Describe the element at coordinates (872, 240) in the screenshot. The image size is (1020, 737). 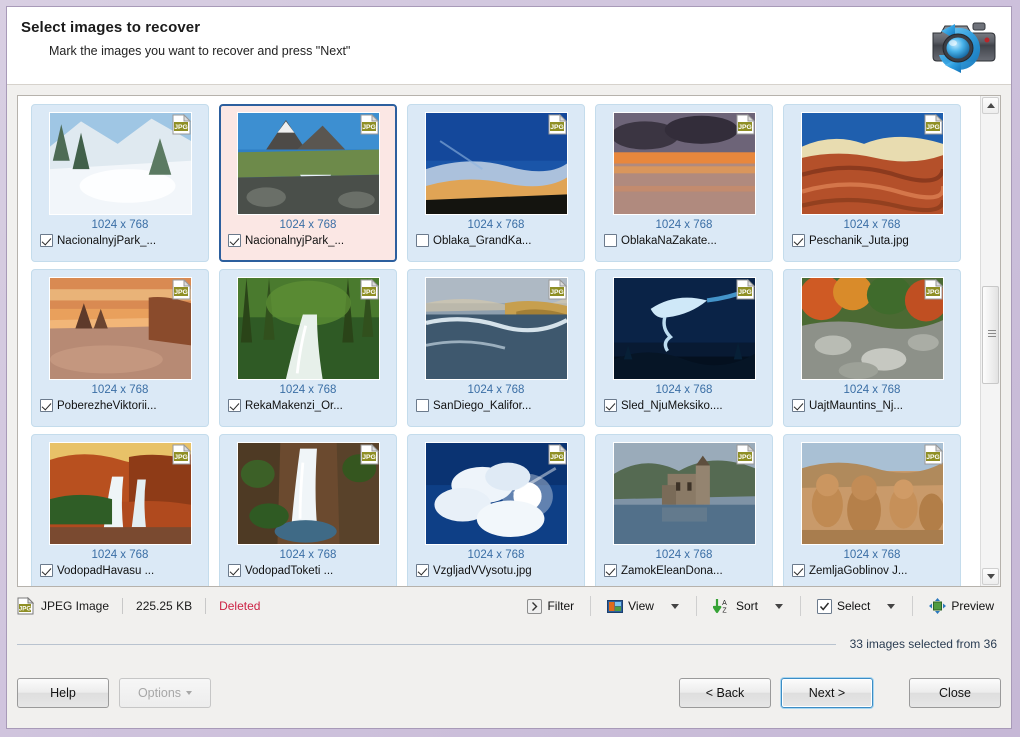
I see `file-row: Peschanik_Juta.jpg` at that location.